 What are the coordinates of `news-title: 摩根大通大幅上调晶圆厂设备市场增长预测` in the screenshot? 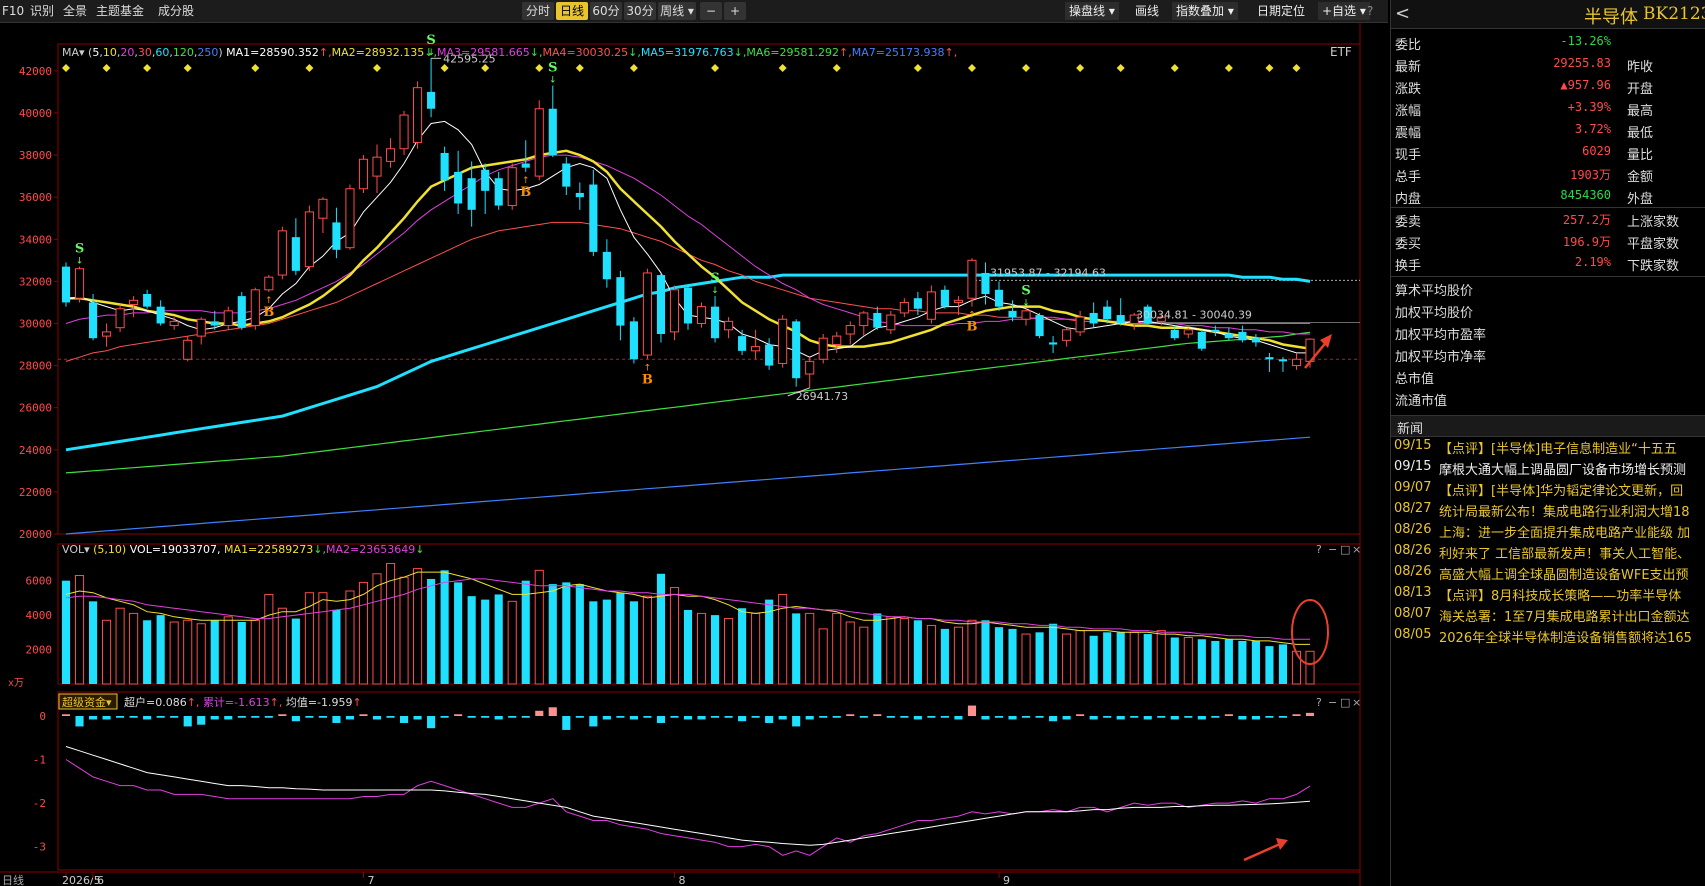 It's located at (1563, 470).